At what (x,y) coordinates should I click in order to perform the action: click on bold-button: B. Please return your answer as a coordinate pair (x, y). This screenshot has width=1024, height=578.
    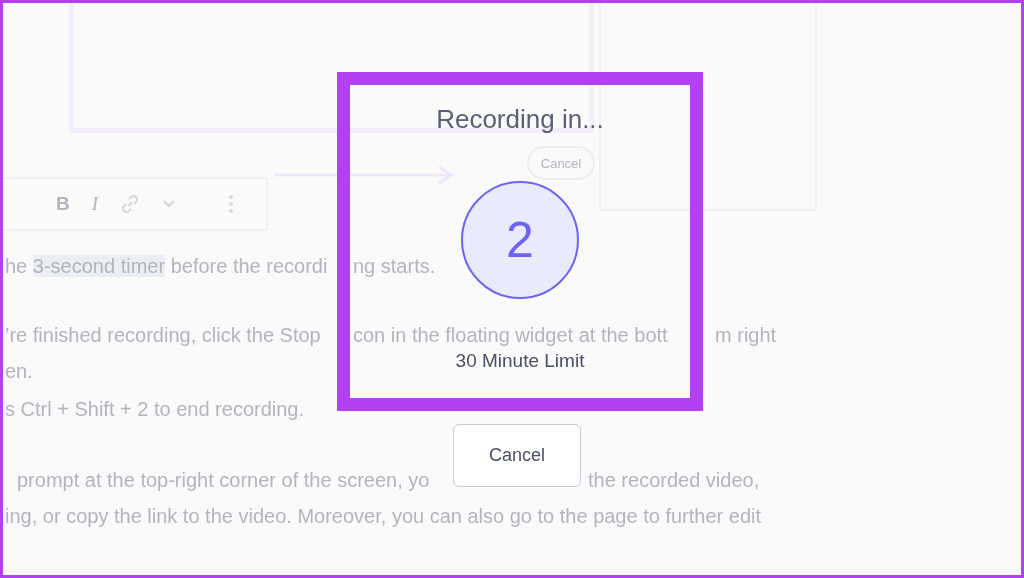
    Looking at the image, I should click on (63, 204).